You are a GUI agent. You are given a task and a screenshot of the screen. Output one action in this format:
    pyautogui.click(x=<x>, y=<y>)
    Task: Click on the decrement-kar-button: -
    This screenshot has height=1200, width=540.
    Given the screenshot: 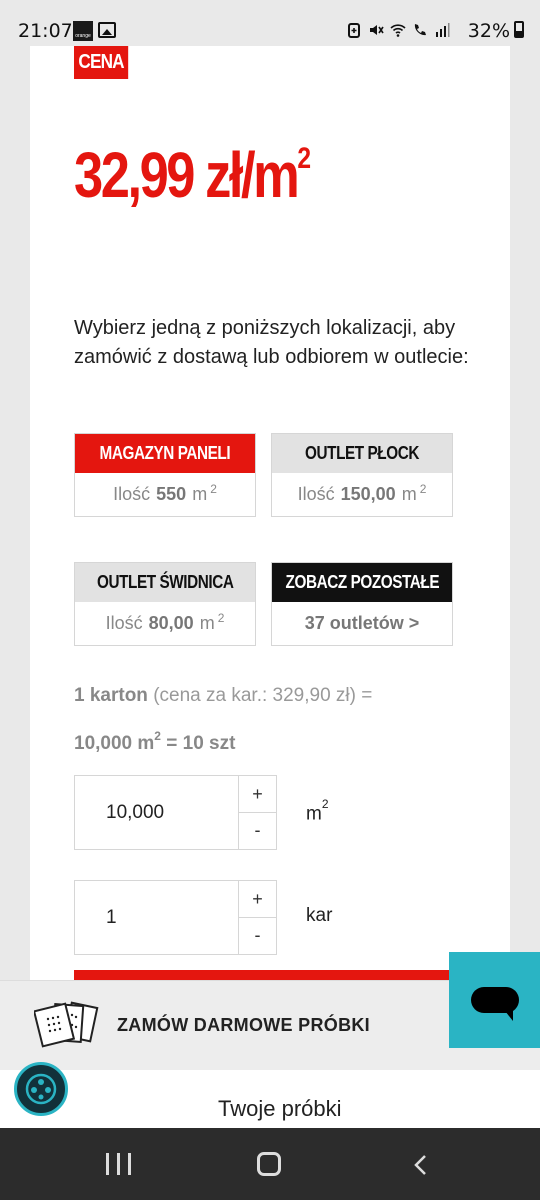 What is the action you would take?
    pyautogui.click(x=257, y=935)
    